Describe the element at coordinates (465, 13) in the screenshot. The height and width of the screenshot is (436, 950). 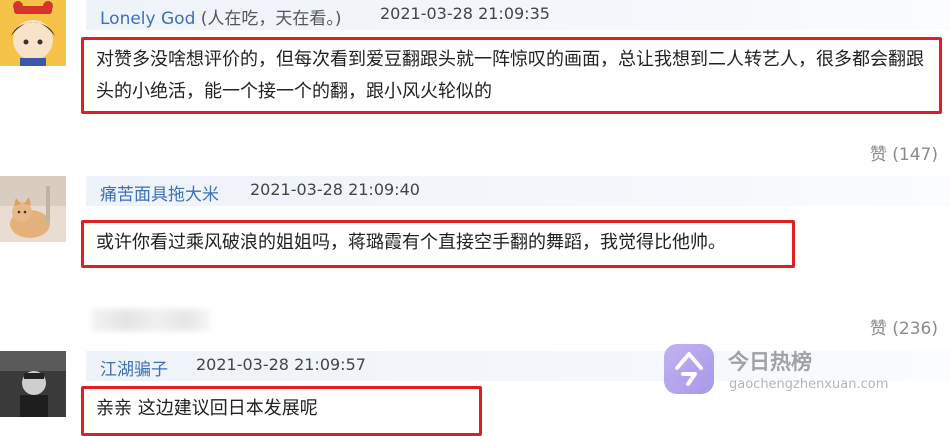
I see `timestamp: 2021-03-28 21:09:35` at that location.